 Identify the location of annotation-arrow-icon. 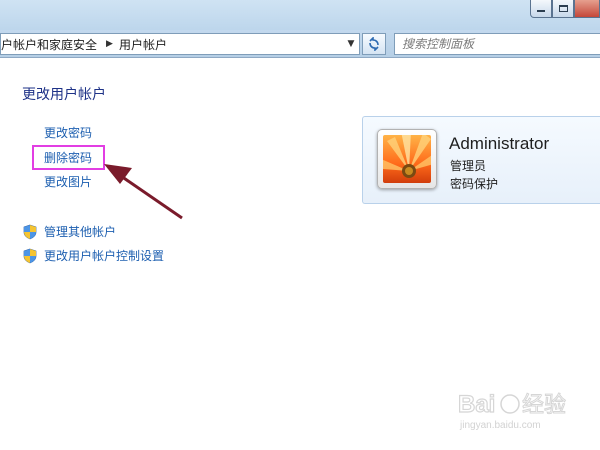
(143, 192).